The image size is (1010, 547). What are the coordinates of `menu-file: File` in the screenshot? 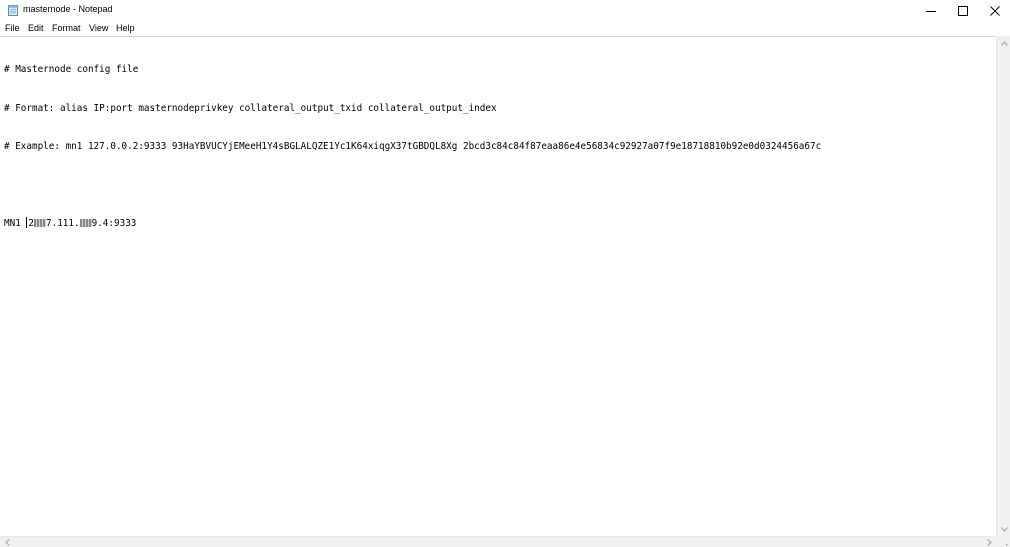 It's located at (12, 28).